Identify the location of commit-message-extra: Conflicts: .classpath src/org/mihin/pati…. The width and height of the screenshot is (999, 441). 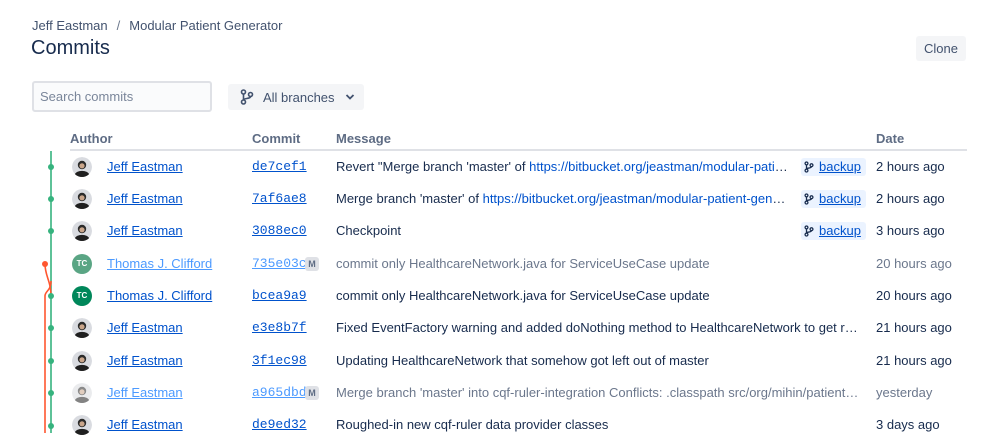
(734, 392).